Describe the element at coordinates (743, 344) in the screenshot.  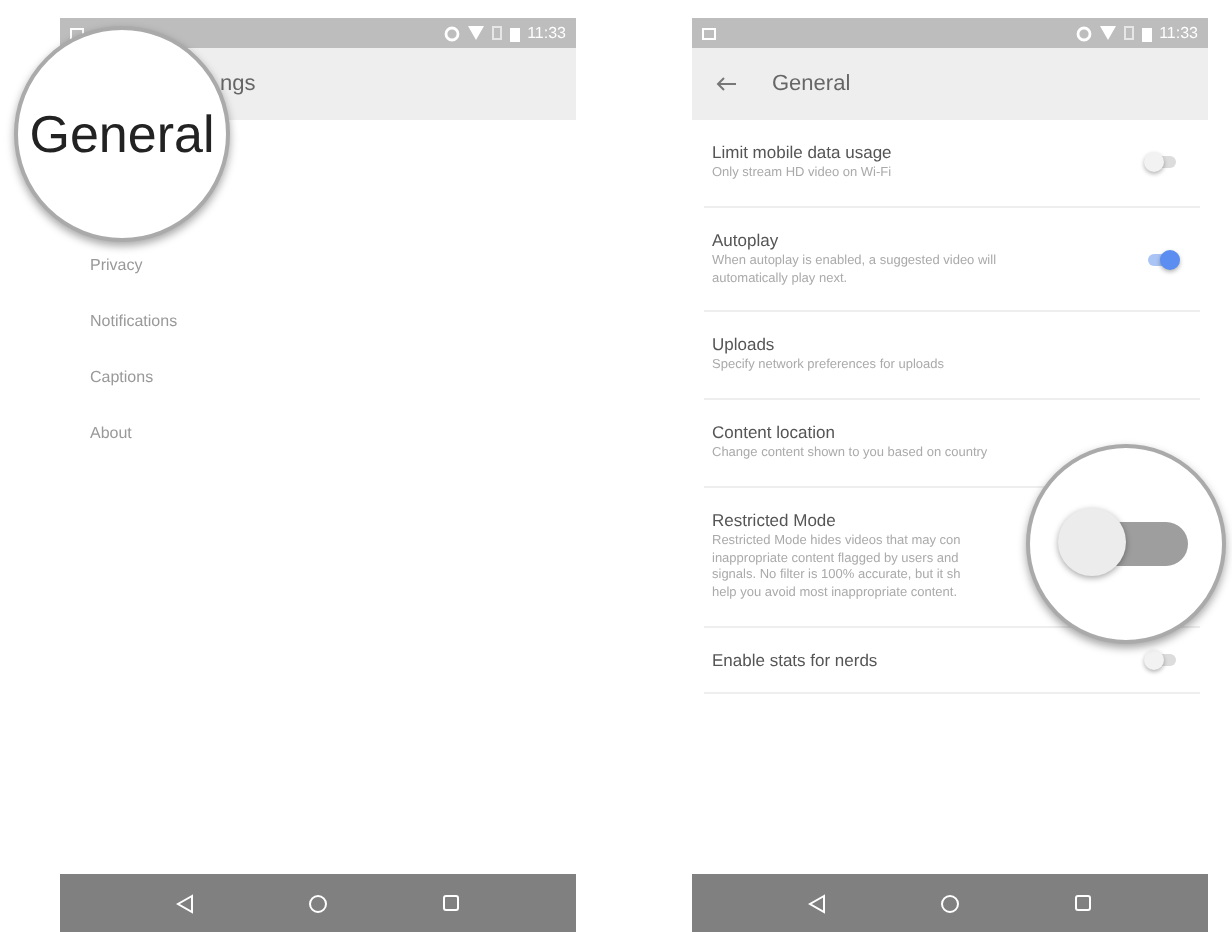
I see `setting-title: Uploads` at that location.